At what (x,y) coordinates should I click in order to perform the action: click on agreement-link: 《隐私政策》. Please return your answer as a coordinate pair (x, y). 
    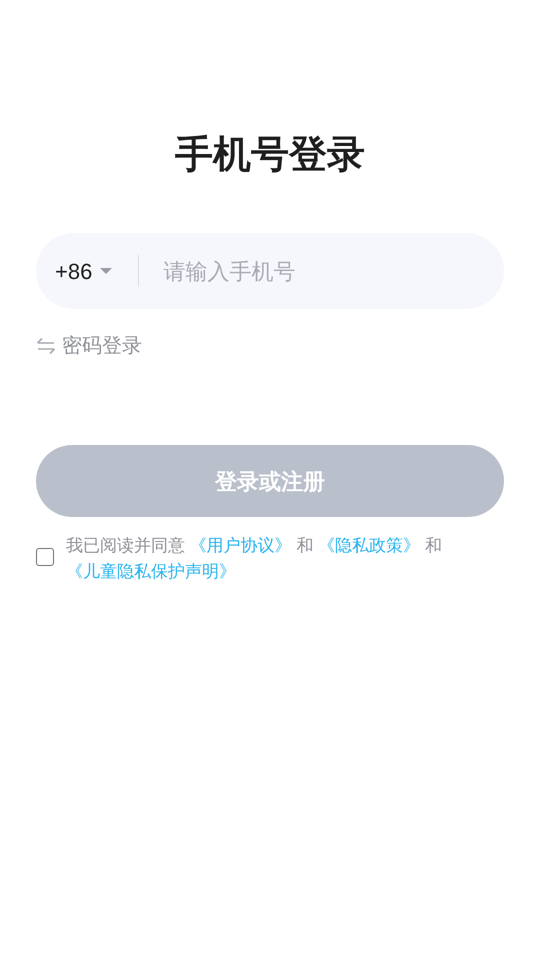
    Looking at the image, I should click on (369, 545).